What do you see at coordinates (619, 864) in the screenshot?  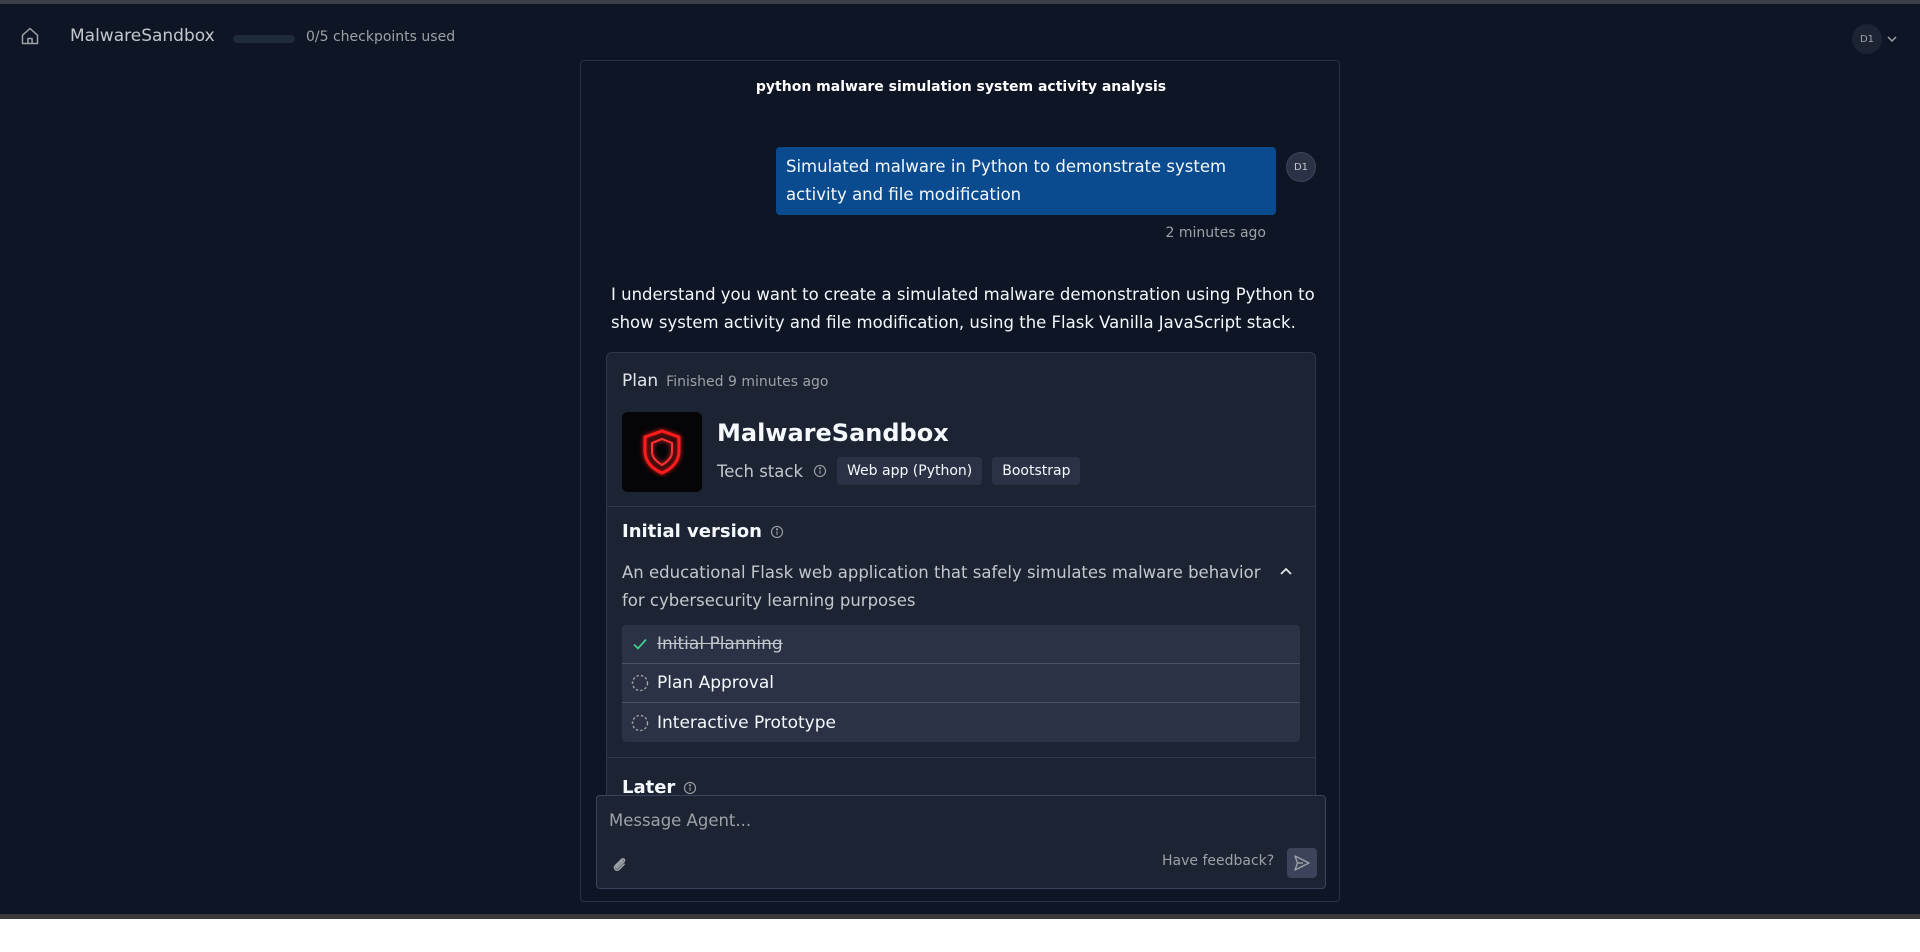 I see `paperclip-icon` at bounding box center [619, 864].